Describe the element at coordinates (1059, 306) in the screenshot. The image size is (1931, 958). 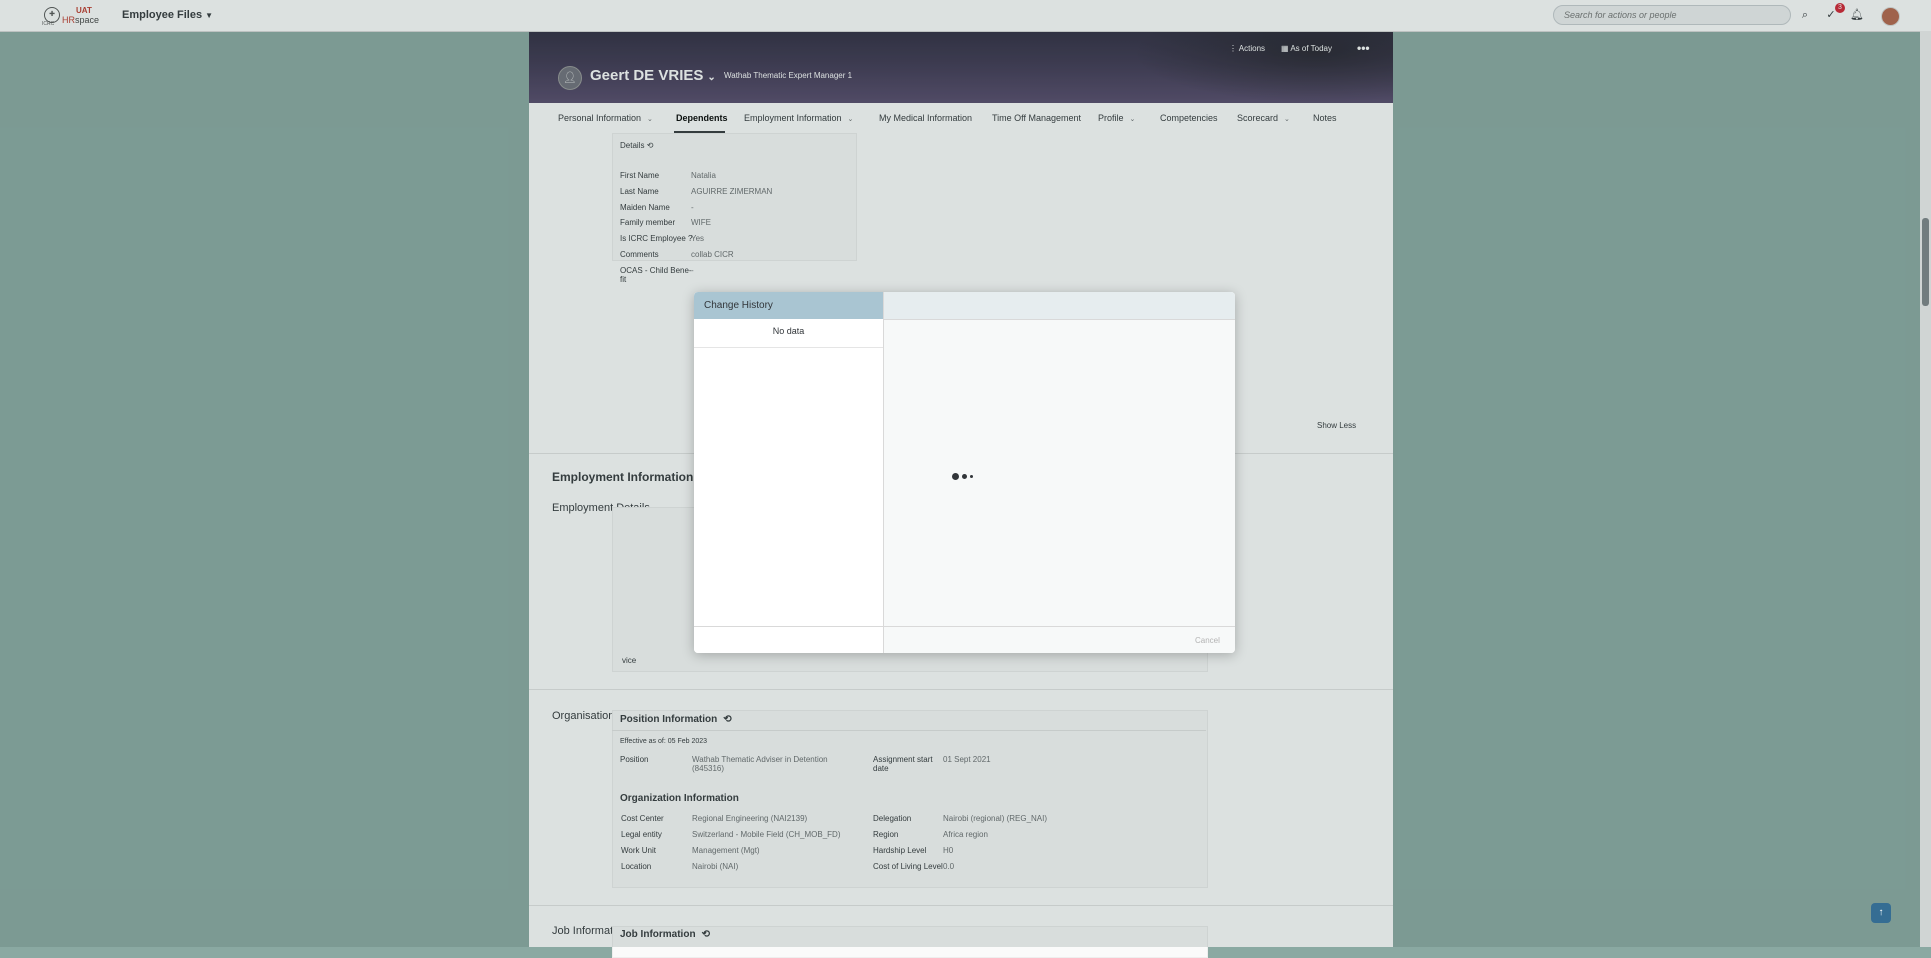
I see `detail-header` at that location.